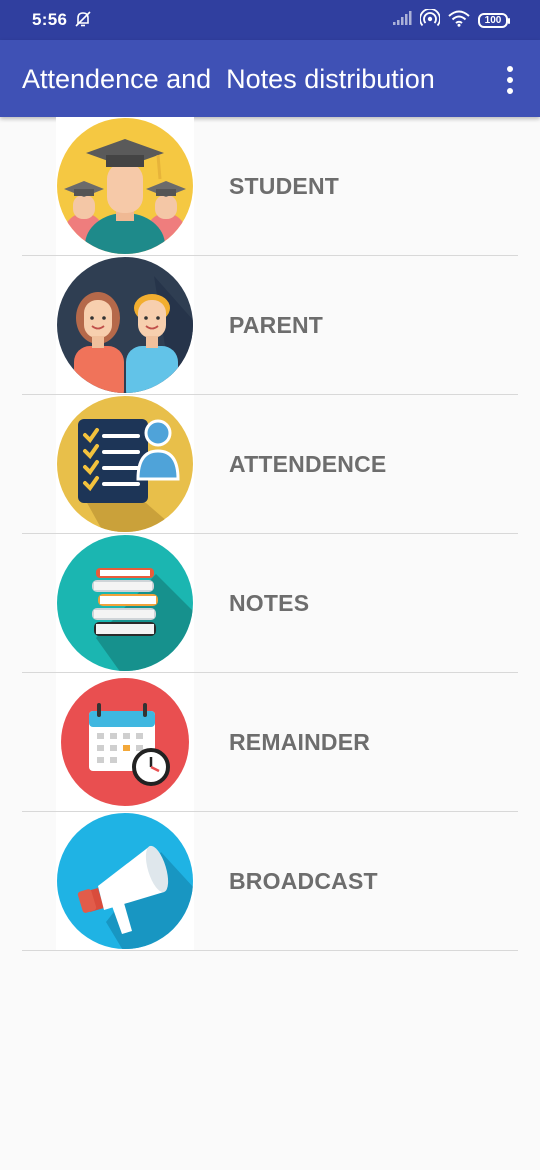  I want to click on menu-item-label: REMAINDER, so click(300, 742).